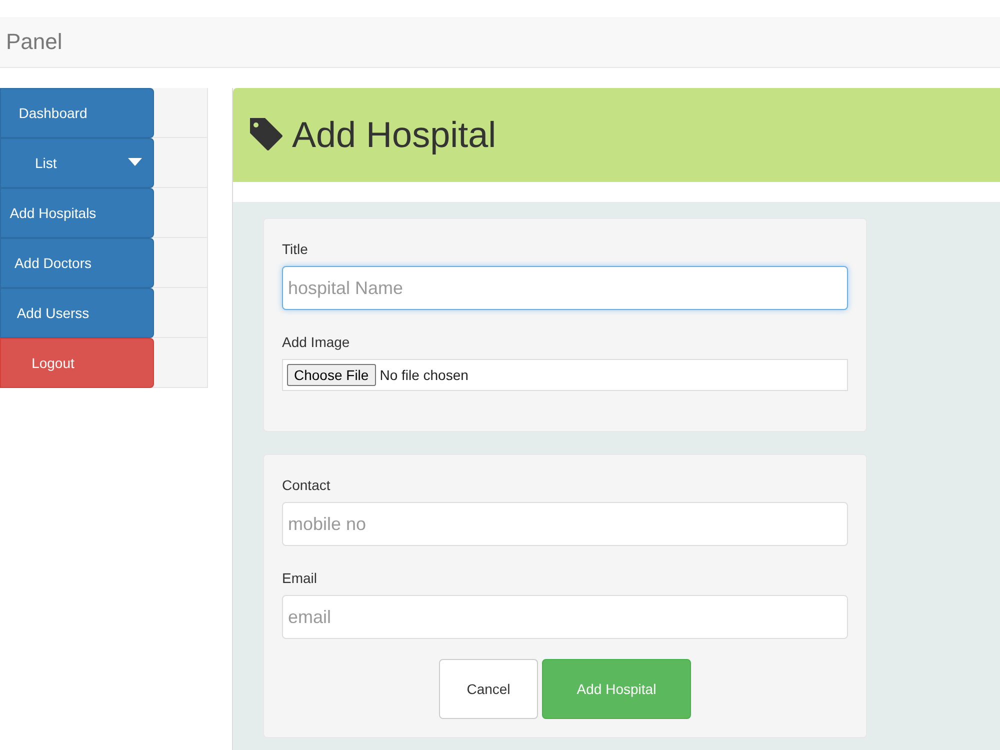 The width and height of the screenshot is (1000, 750). I want to click on navbar-brand: Panel, so click(34, 42).